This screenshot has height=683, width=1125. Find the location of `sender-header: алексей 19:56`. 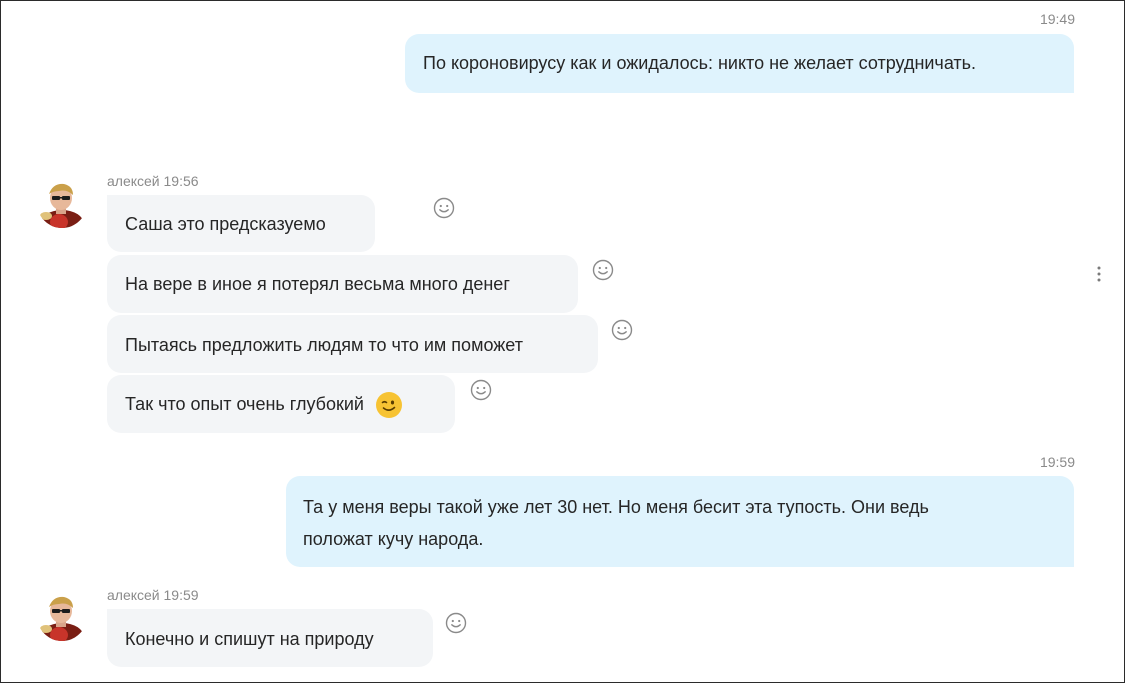

sender-header: алексей 19:56 is located at coordinates (153, 181).